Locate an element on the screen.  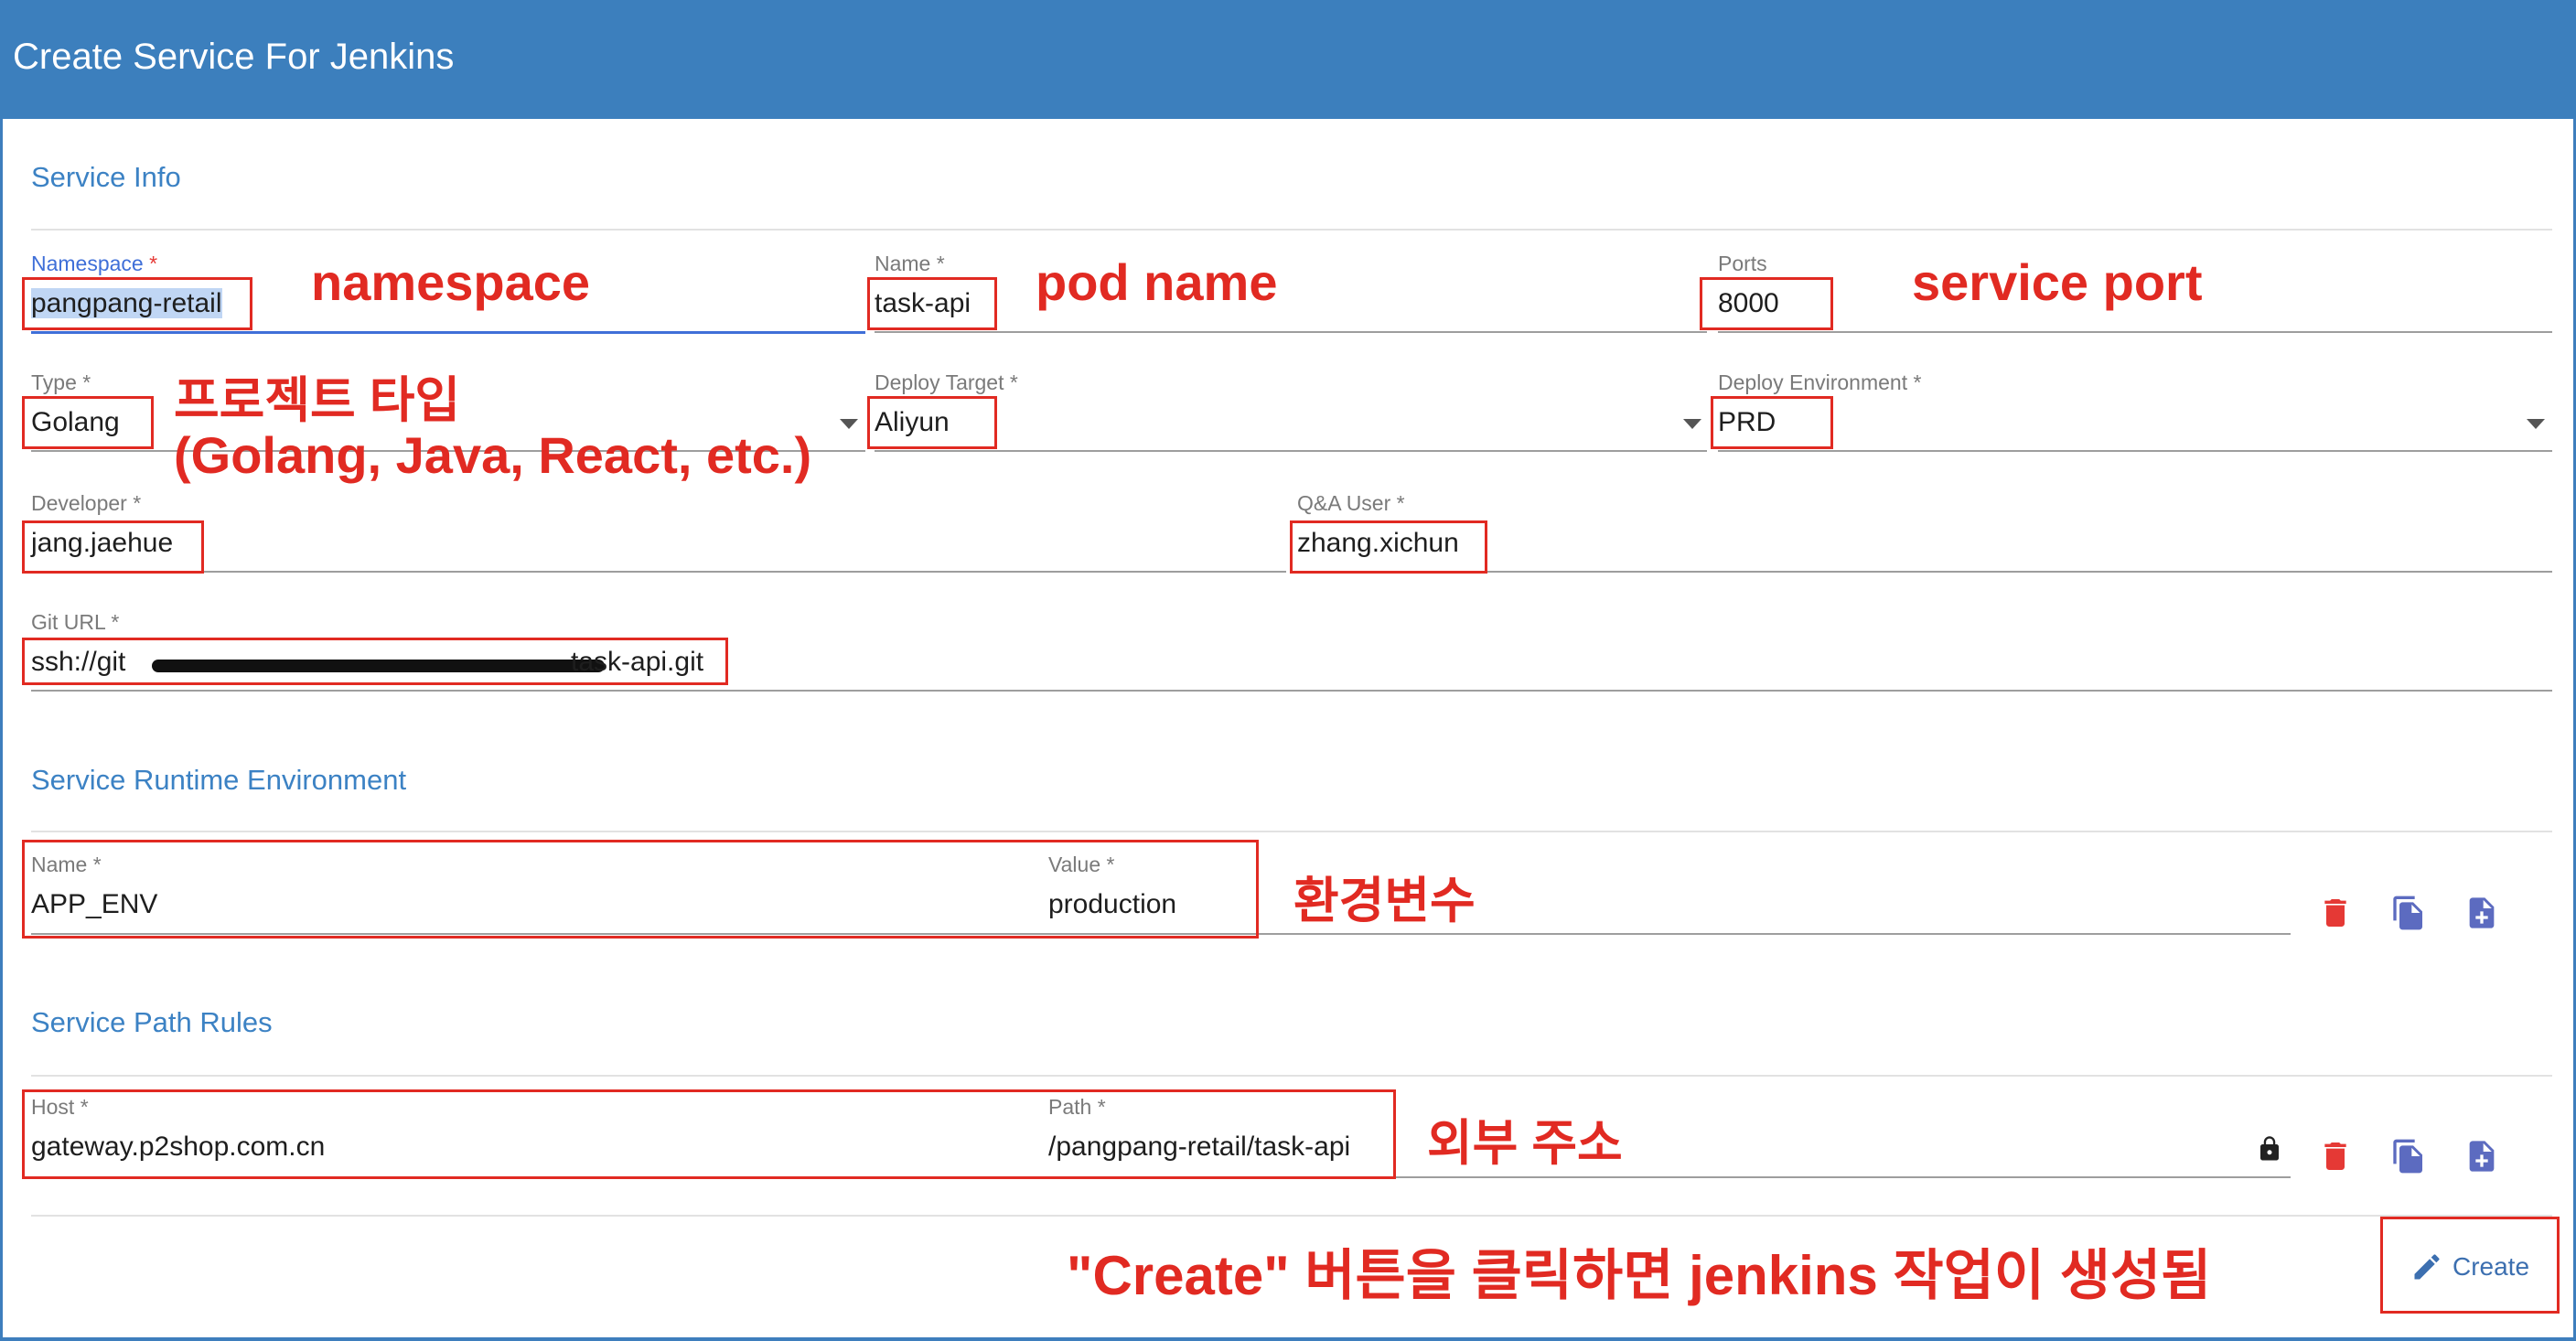
type-label: Type * is located at coordinates (61, 382).